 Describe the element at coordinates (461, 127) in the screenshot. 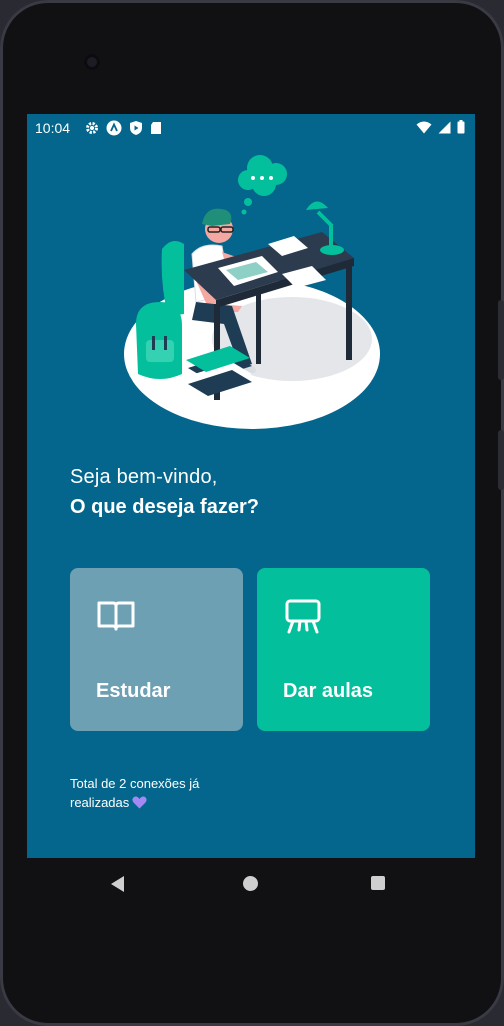

I see `battery-icon` at that location.